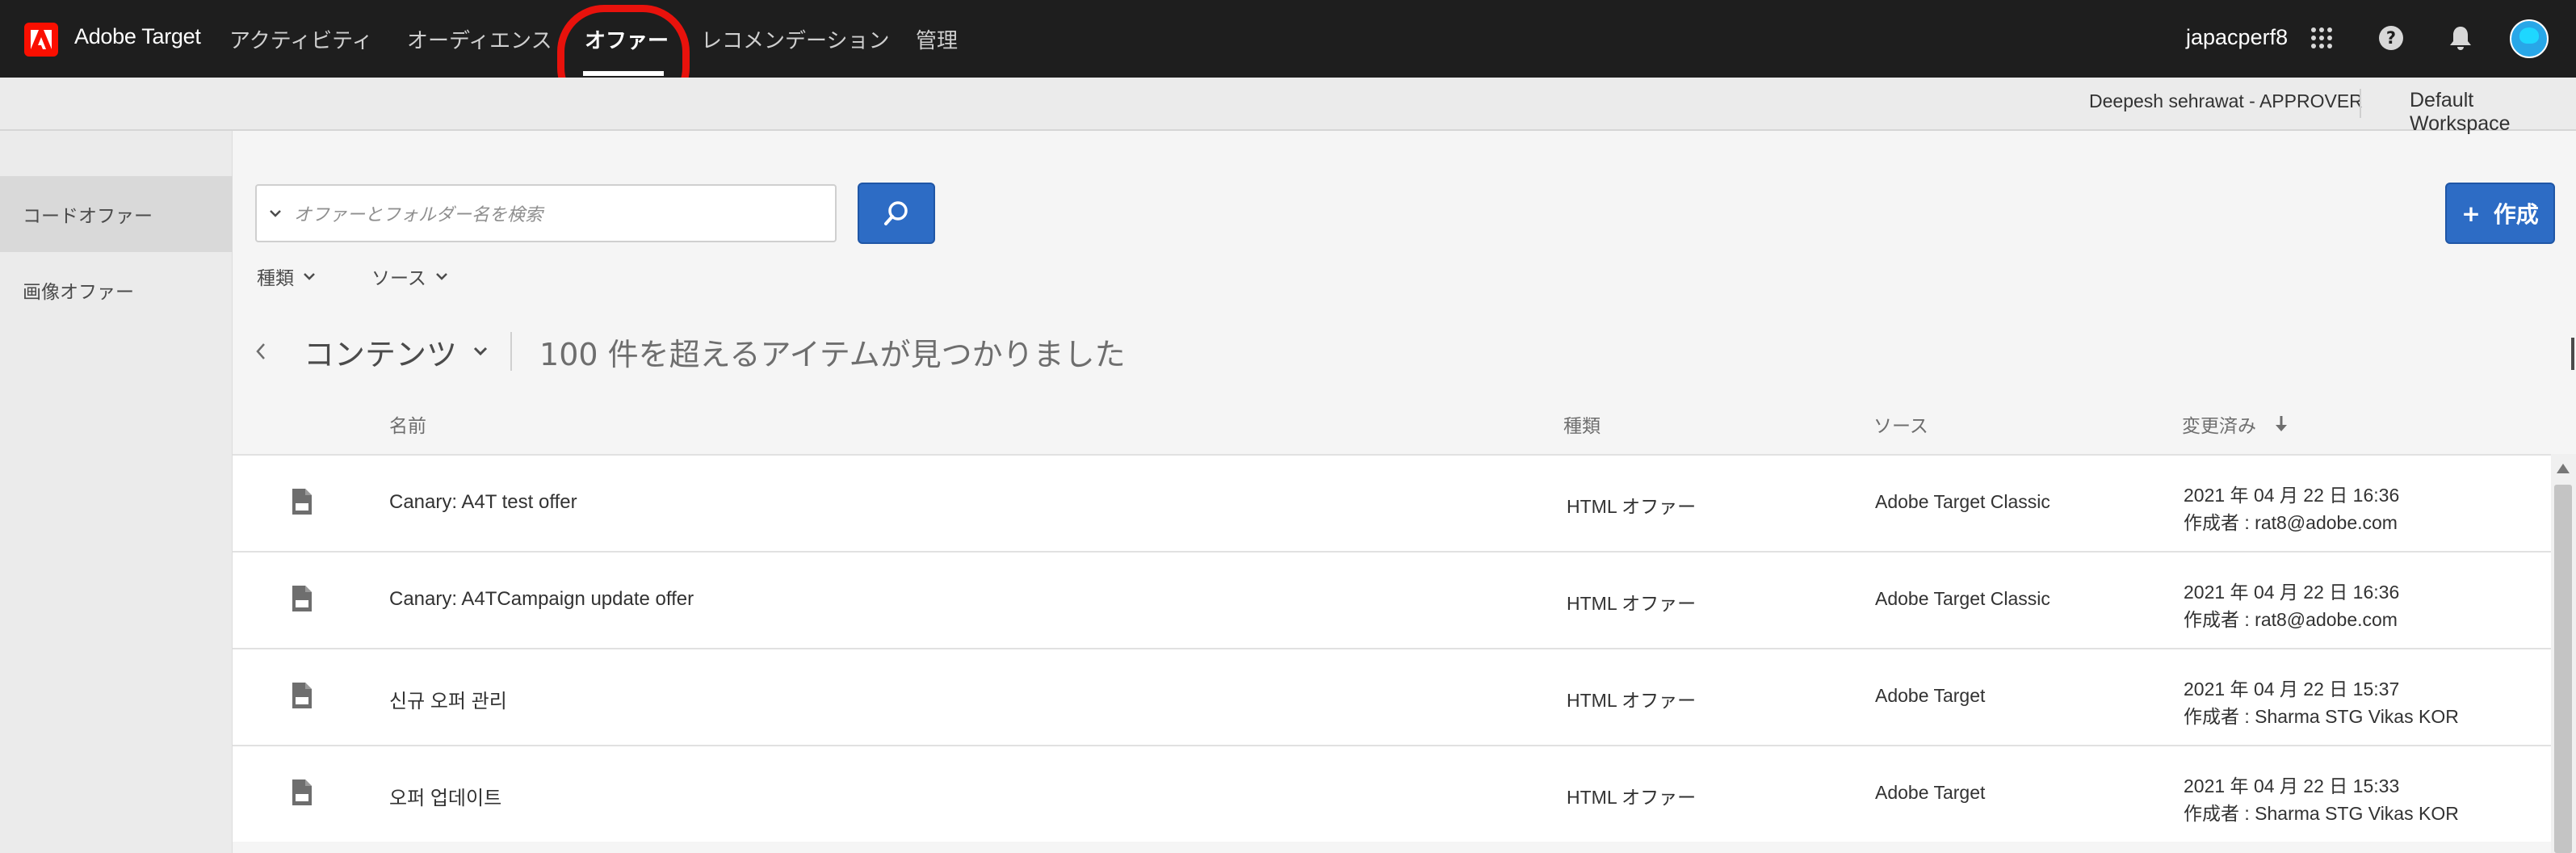 The height and width of the screenshot is (853, 2576). What do you see at coordinates (275, 213) in the screenshot?
I see `search-scope-chevron-down-icon` at bounding box center [275, 213].